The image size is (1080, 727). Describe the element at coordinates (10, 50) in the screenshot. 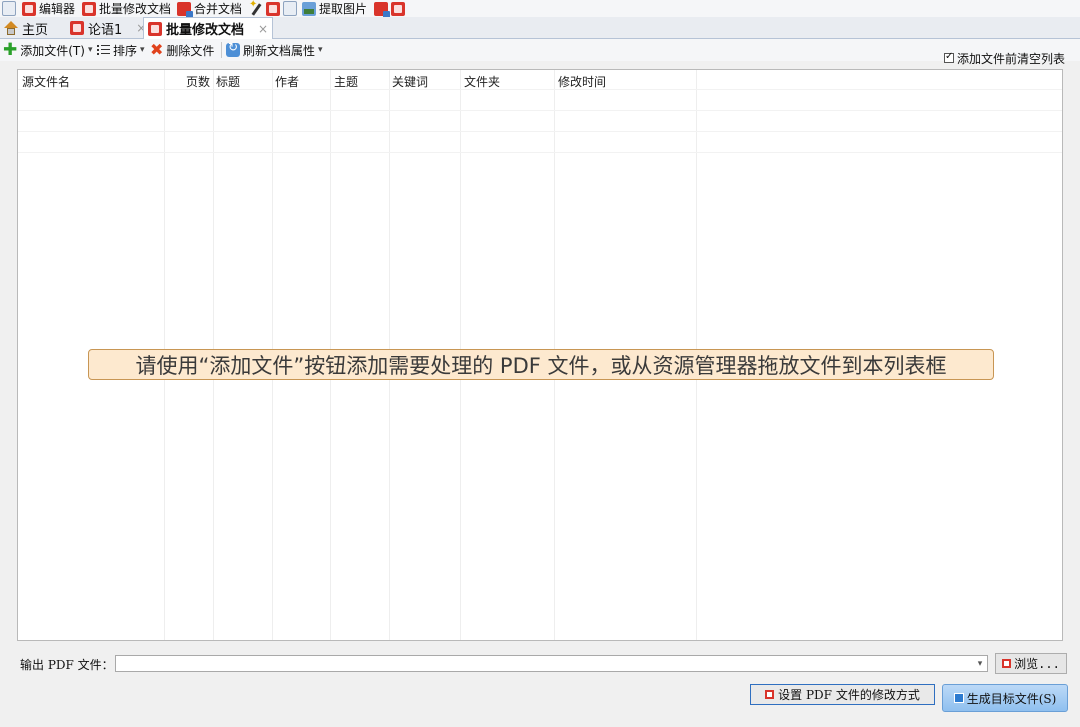

I see `plus-icon: ✚` at that location.